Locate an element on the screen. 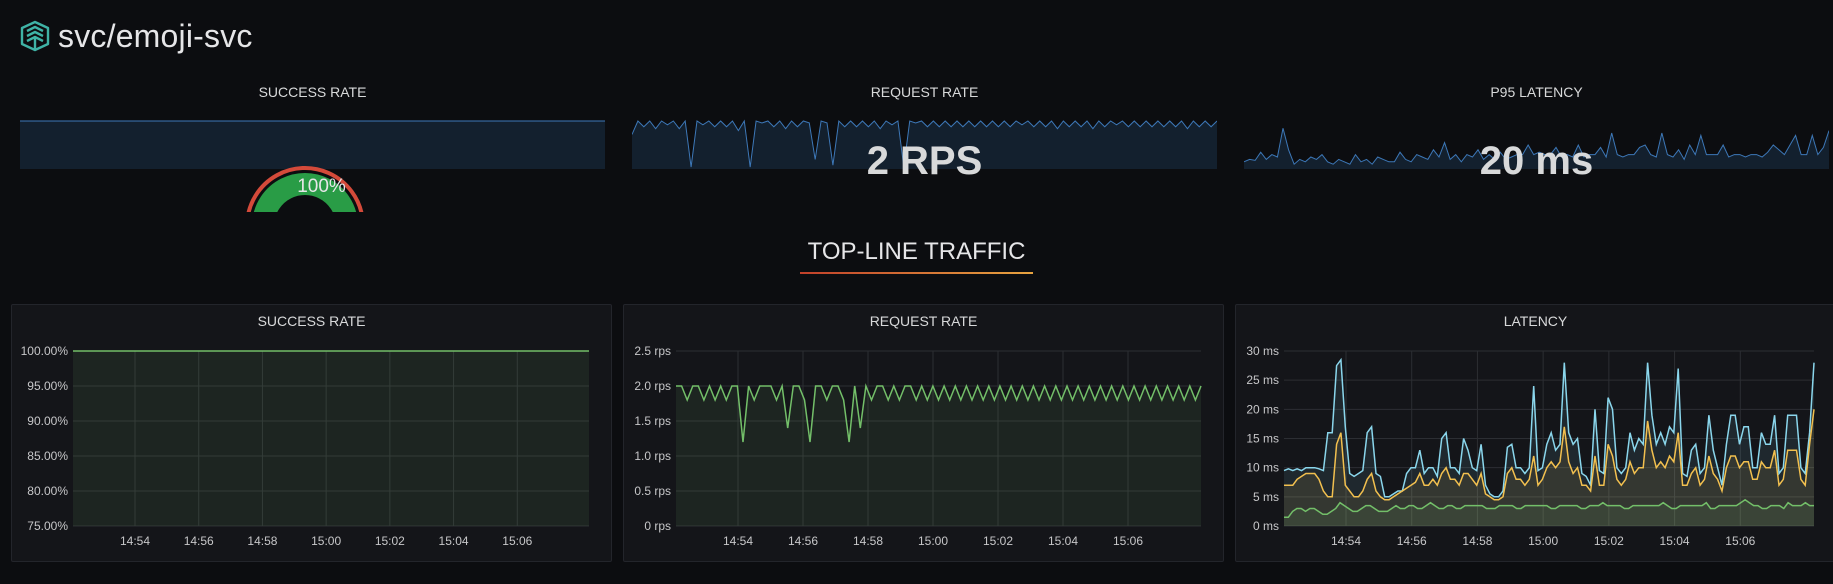 The width and height of the screenshot is (1833, 584). dashboard-header: svc/emoji-svc is located at coordinates (135, 36).